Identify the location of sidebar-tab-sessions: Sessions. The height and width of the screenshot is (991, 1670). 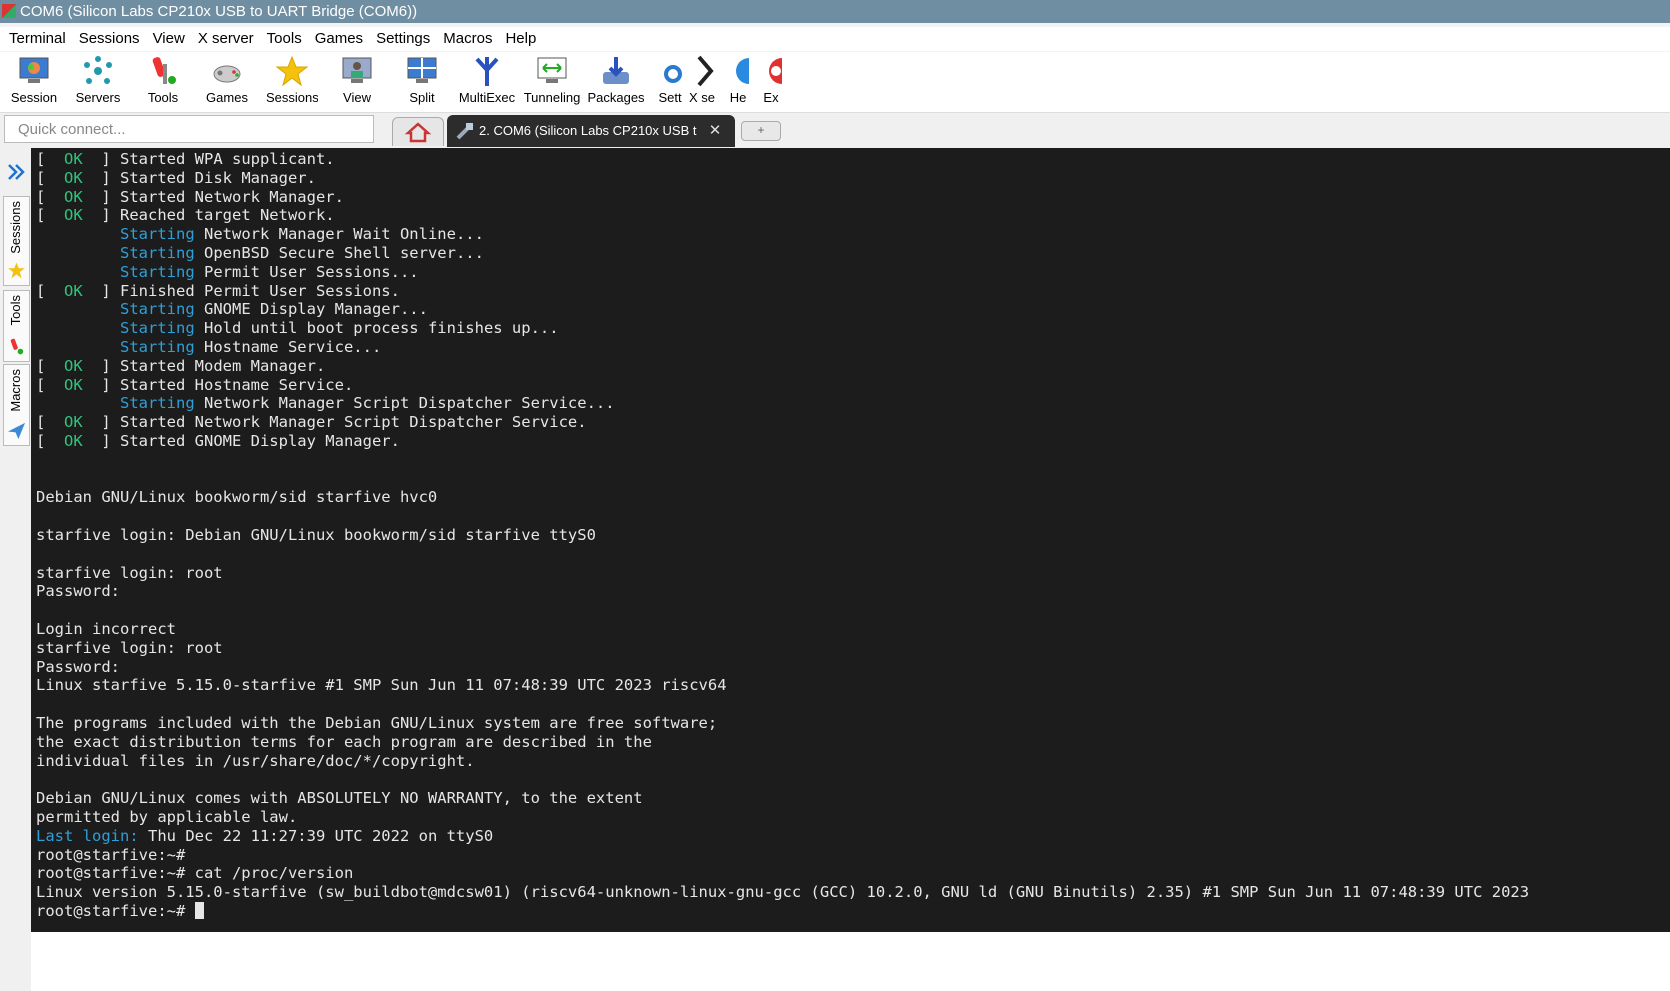
(16, 241).